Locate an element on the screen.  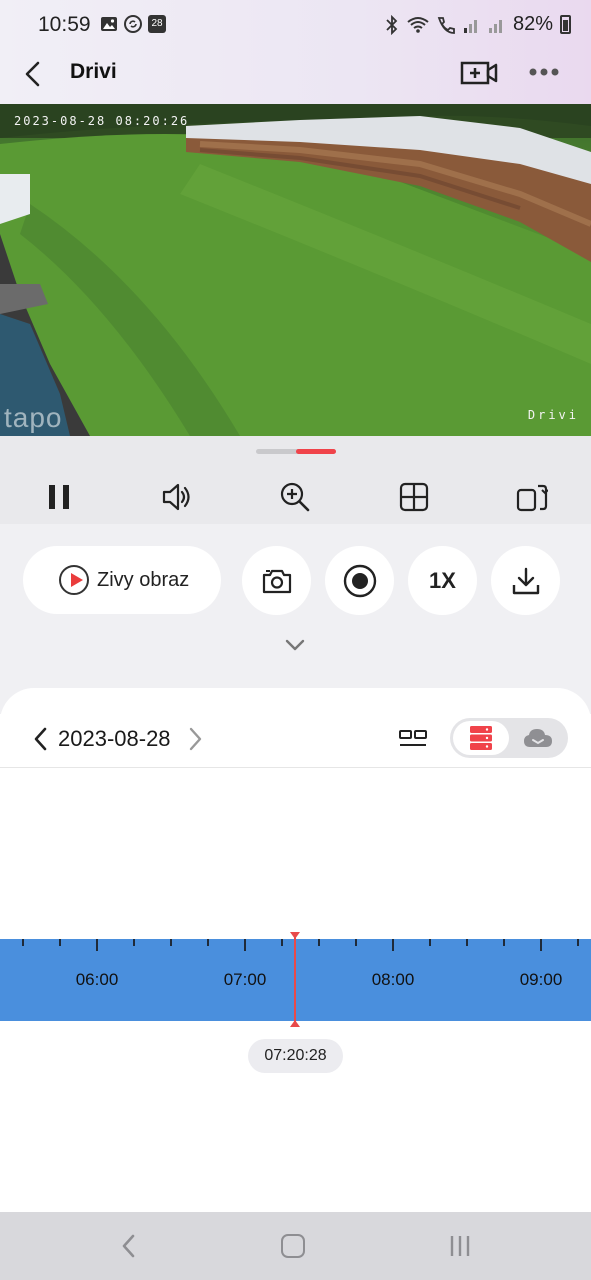
camera-icon is located at coordinates (276, 581).